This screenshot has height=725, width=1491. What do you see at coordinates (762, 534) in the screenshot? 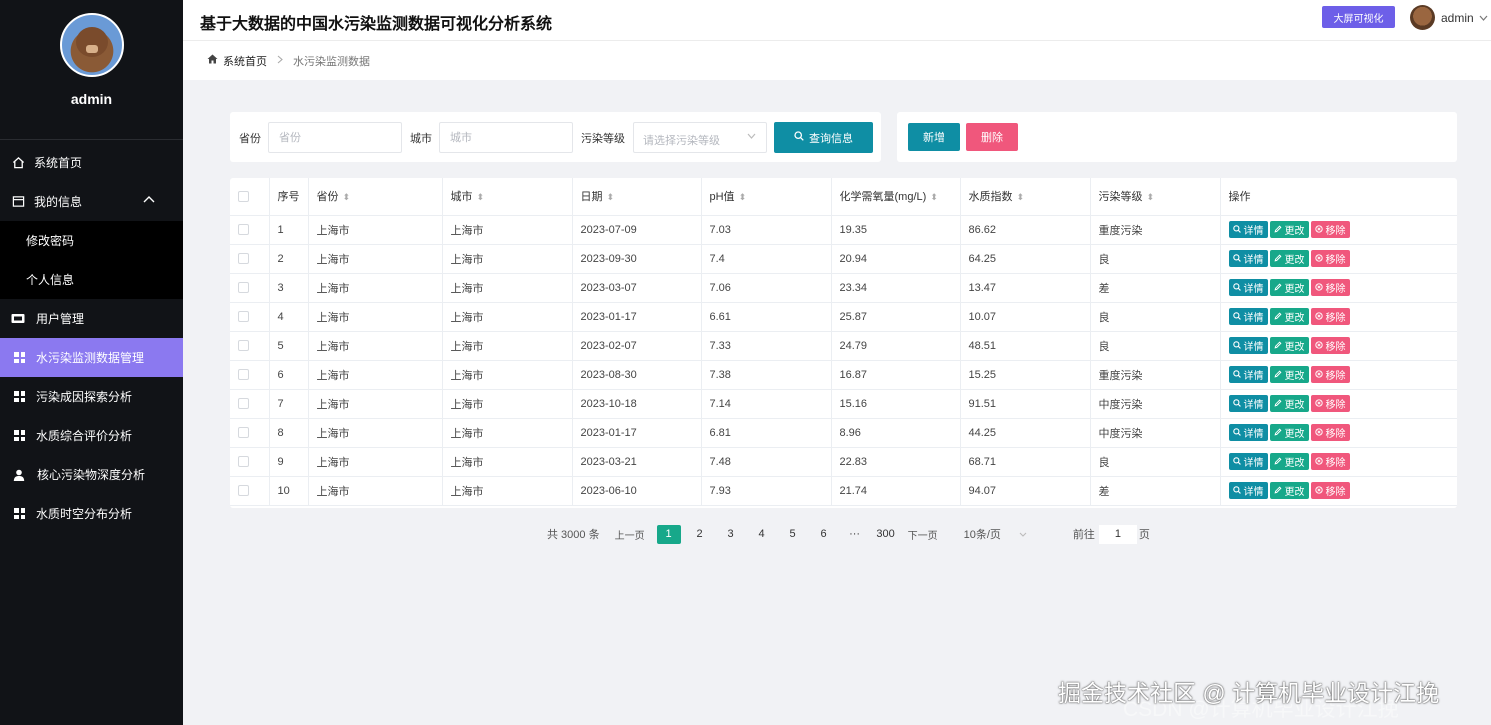
I see `pagination-page: 4` at bounding box center [762, 534].